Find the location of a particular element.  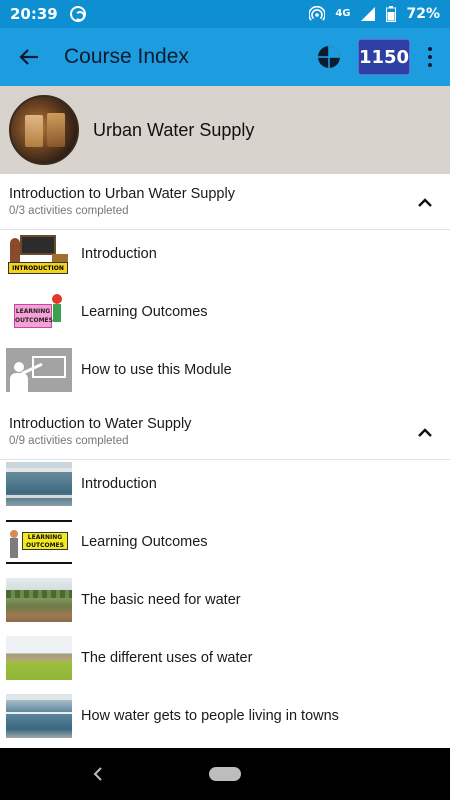

pie-chart-icon is located at coordinates (329, 57).